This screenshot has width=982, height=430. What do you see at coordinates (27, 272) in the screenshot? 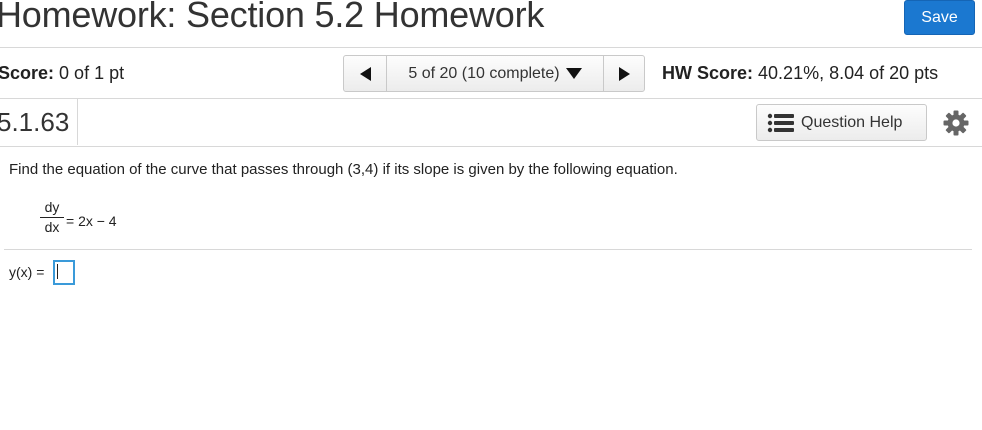
I see `answer-label: y(x) =` at bounding box center [27, 272].